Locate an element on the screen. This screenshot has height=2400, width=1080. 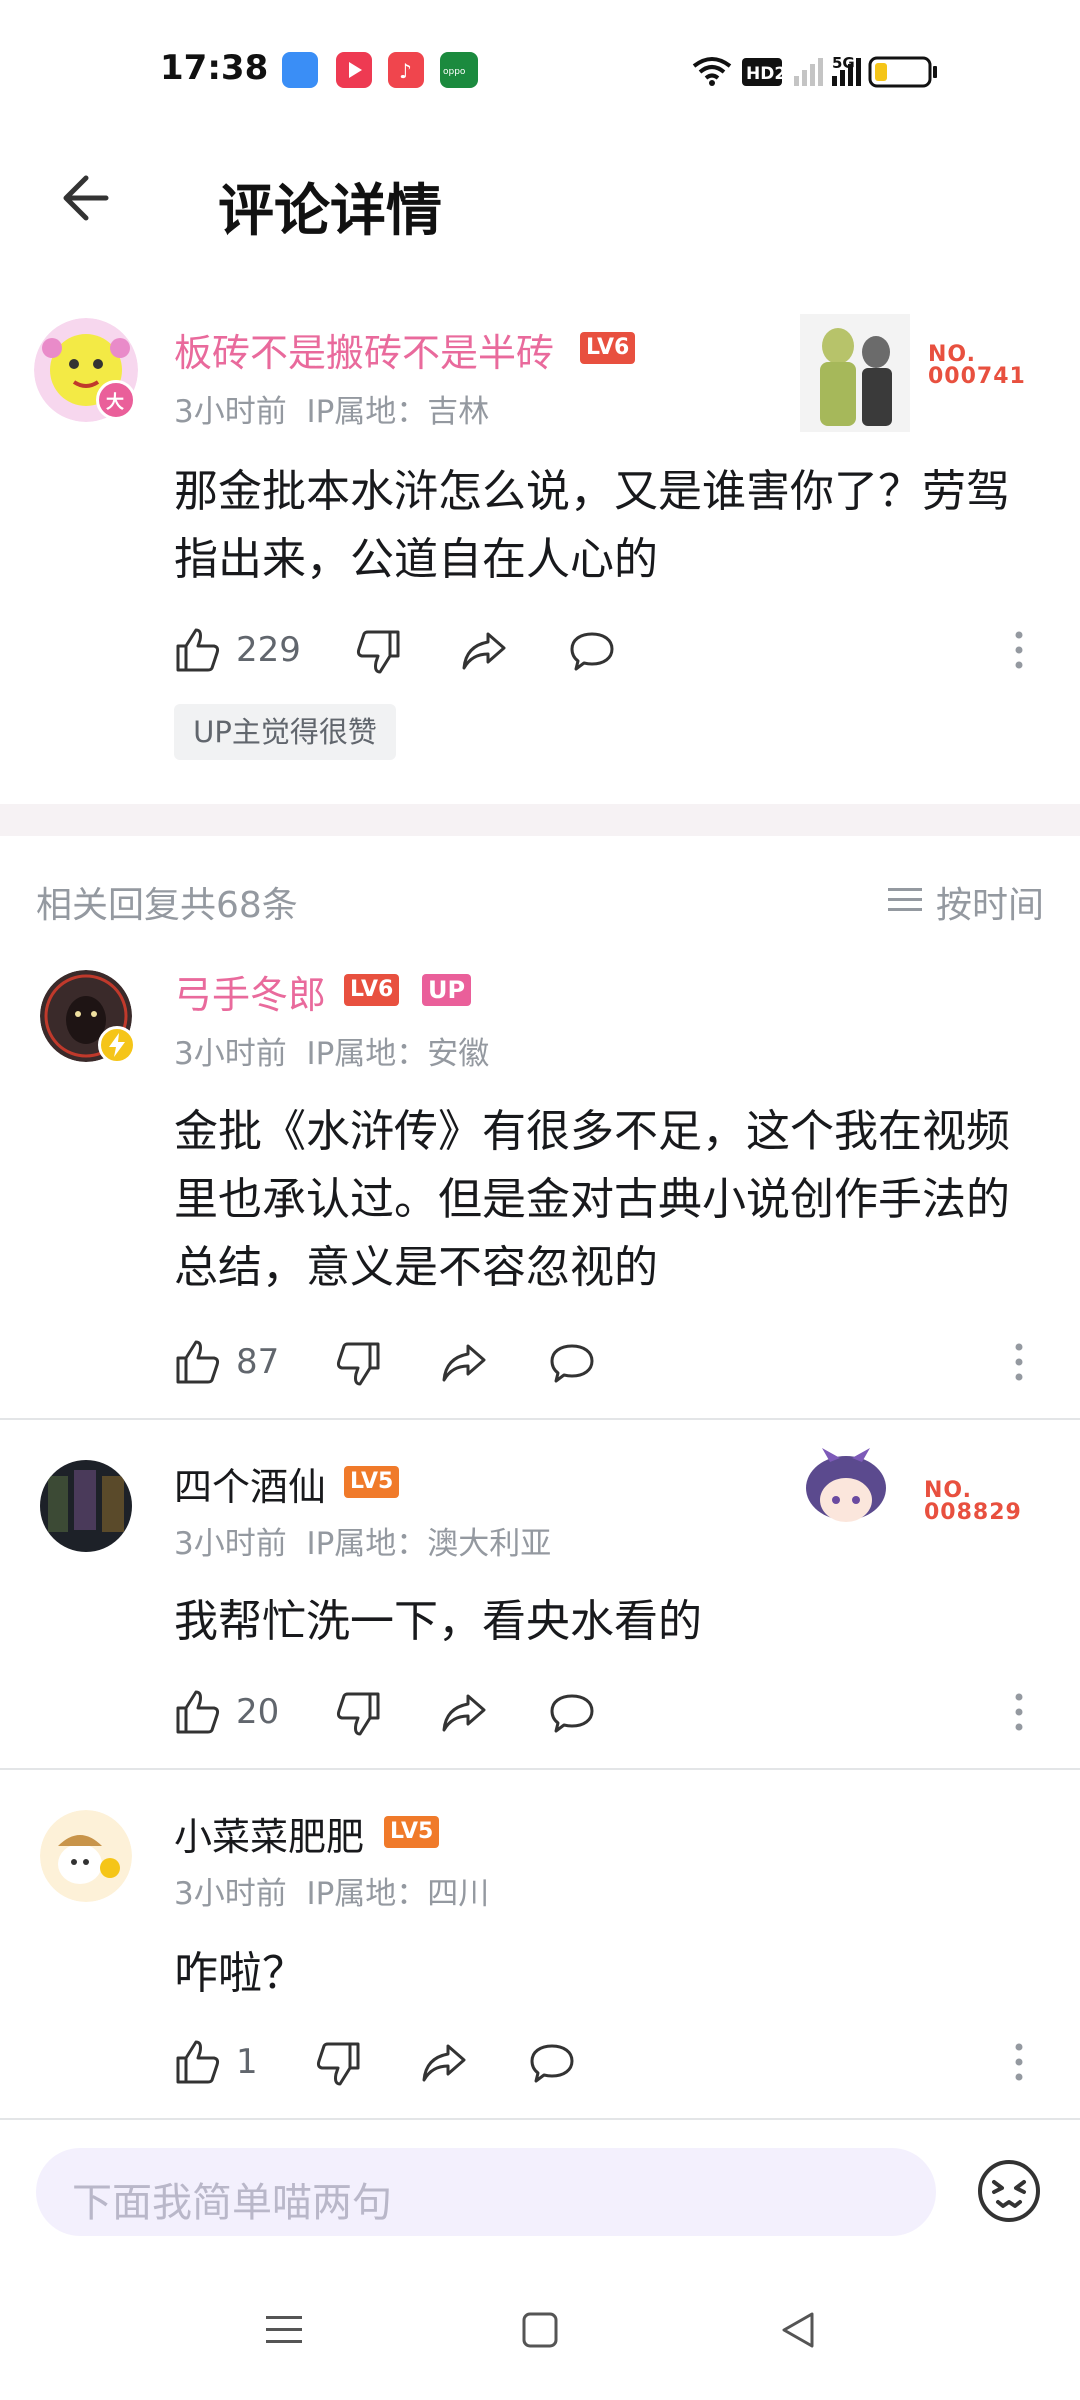
back-arrow-icon is located at coordinates (84, 198).